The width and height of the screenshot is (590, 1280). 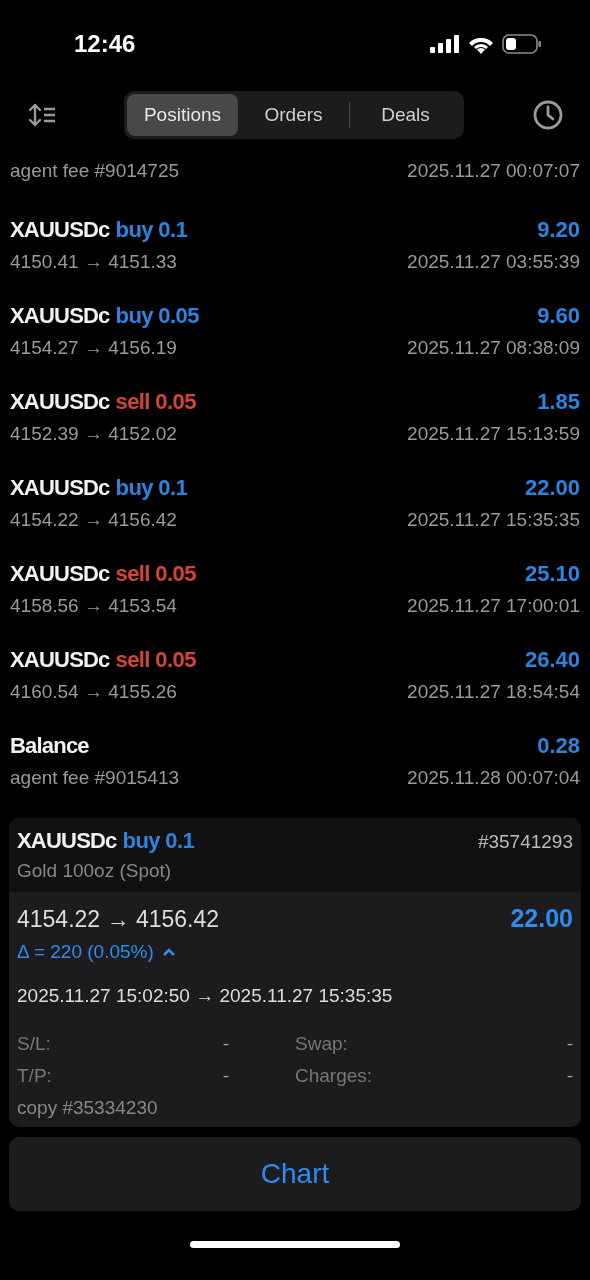 What do you see at coordinates (93, 434) in the screenshot?
I see `price-range: 4152.39 → 4152.02` at bounding box center [93, 434].